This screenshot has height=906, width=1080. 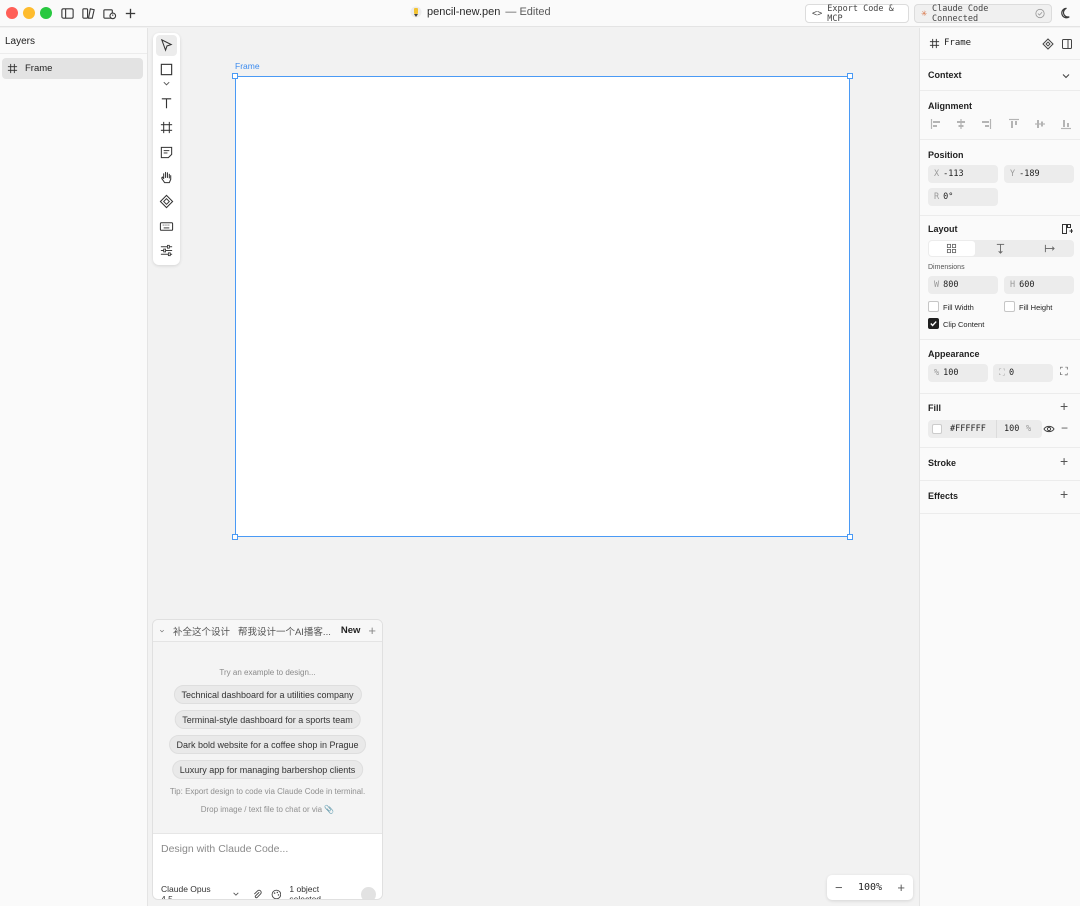 What do you see at coordinates (166, 103) in the screenshot?
I see `text-tool-icon` at bounding box center [166, 103].